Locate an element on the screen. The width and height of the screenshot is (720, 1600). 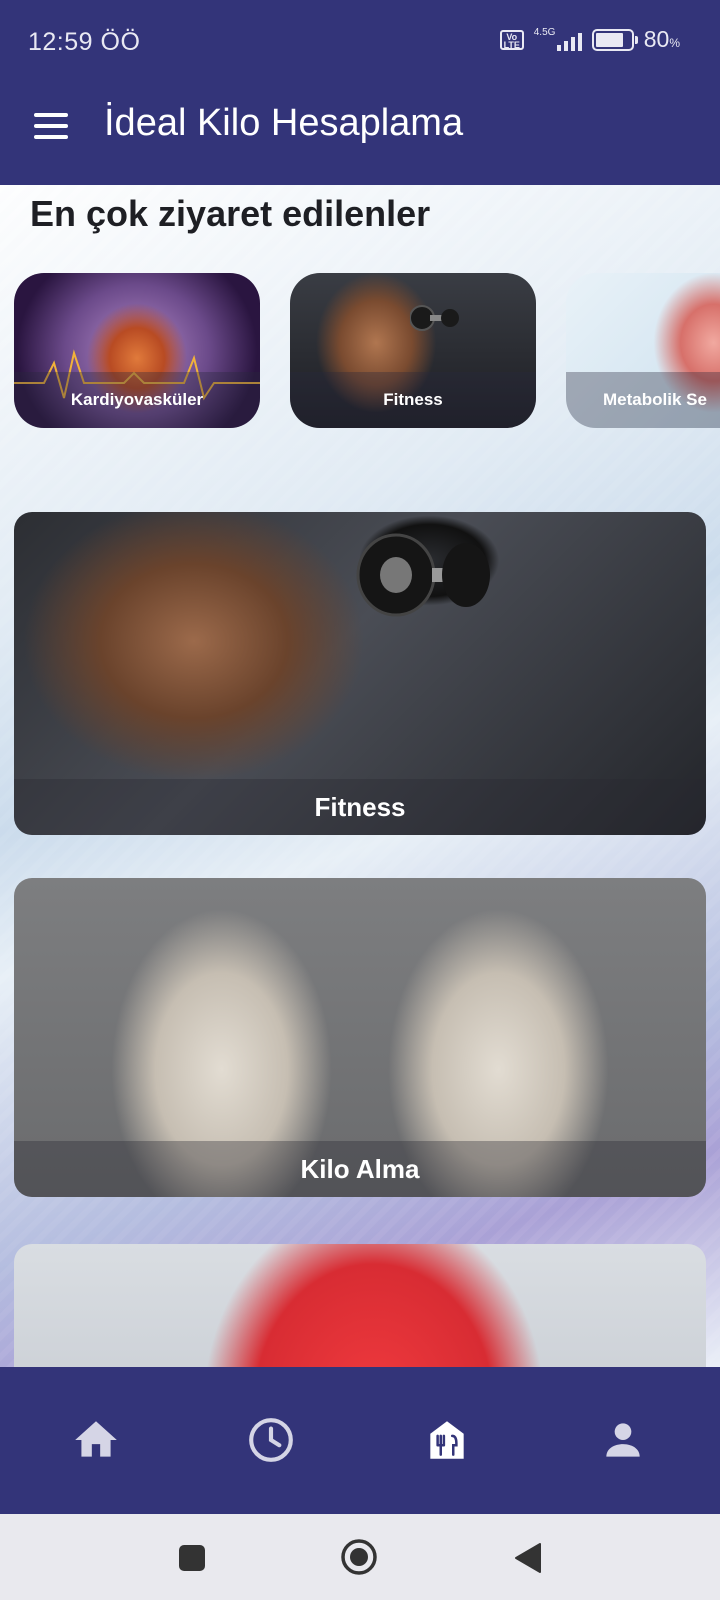
clock-icon is located at coordinates (271, 1440).